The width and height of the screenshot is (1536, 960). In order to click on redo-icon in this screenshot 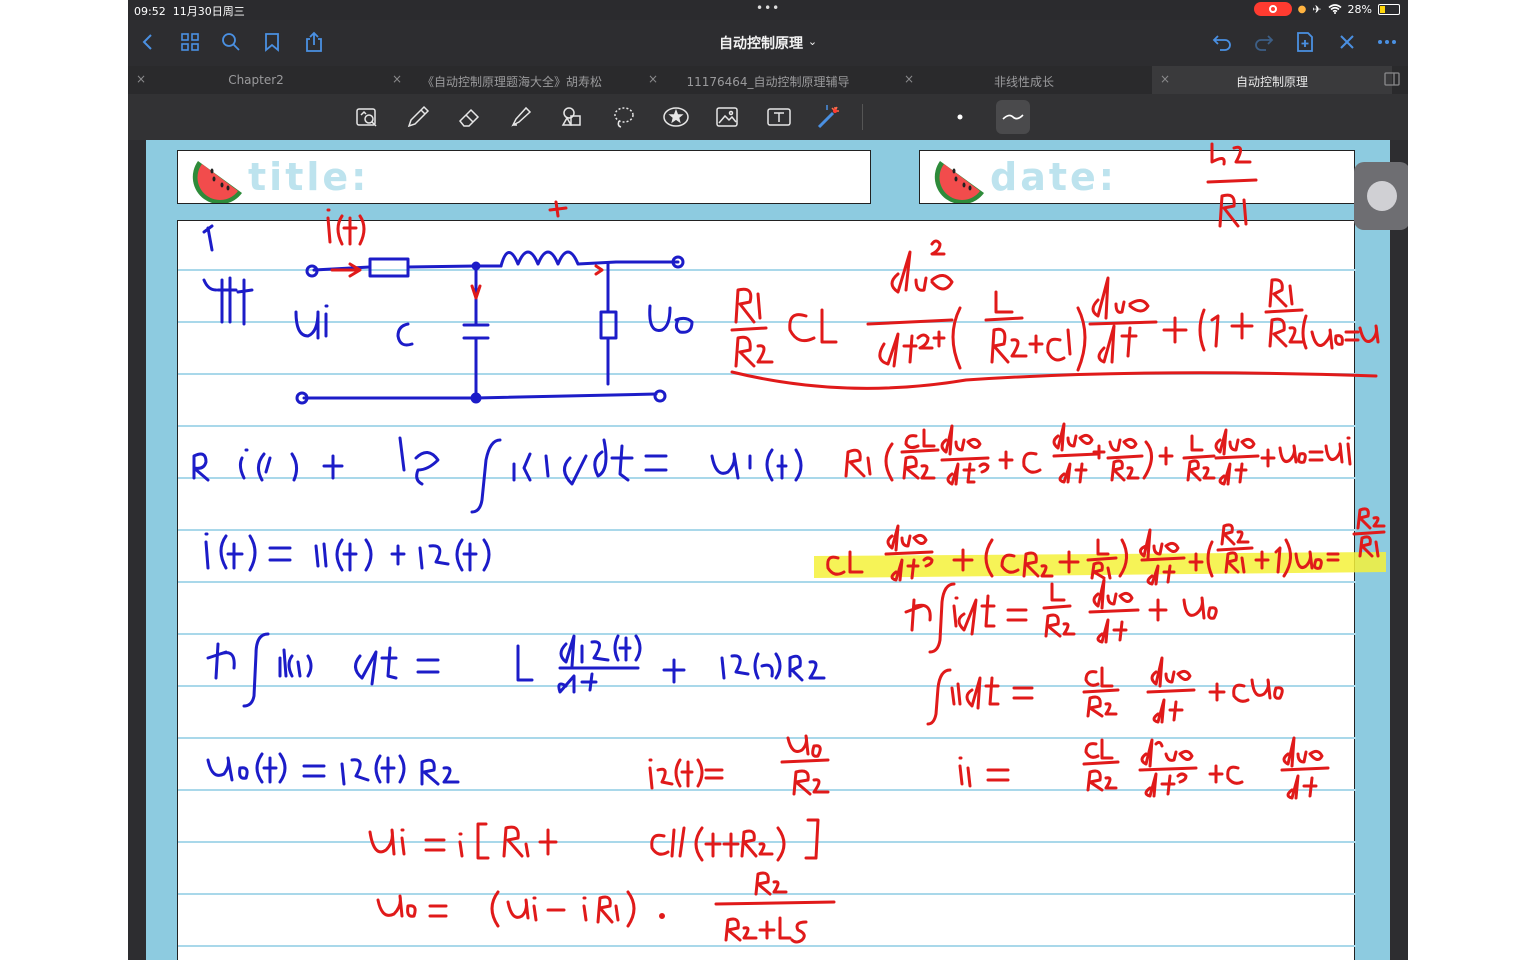, I will do `click(1264, 42)`.